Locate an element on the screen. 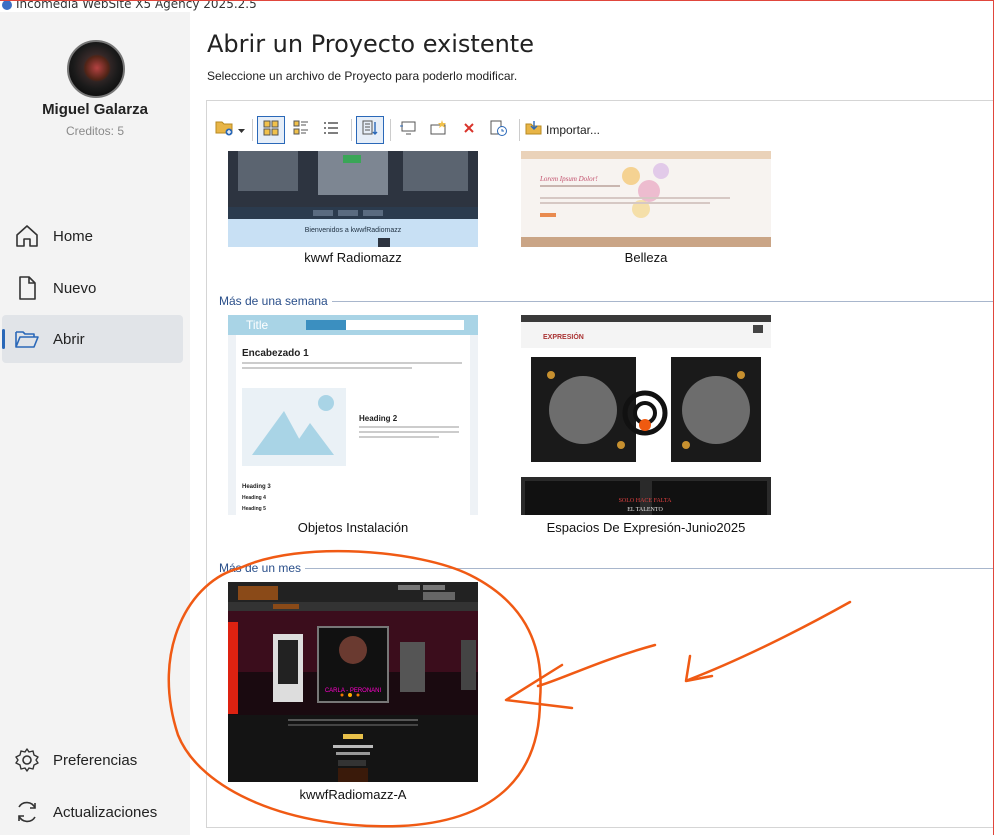 The height and width of the screenshot is (835, 994). add-folder-button is located at coordinates (230, 130).